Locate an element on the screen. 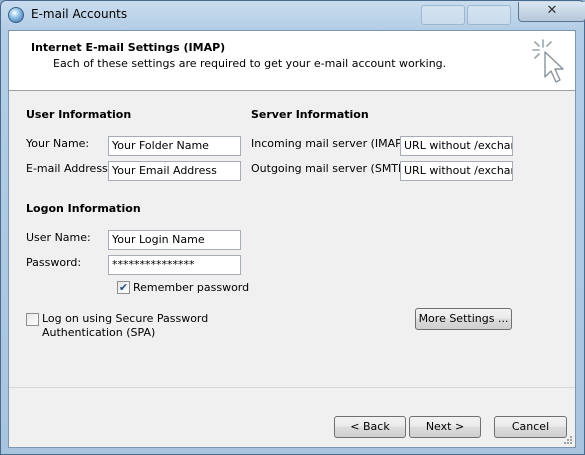 This screenshot has height=455, width=585. outgoing-server-input: URL without /exchange is located at coordinates (456, 171).